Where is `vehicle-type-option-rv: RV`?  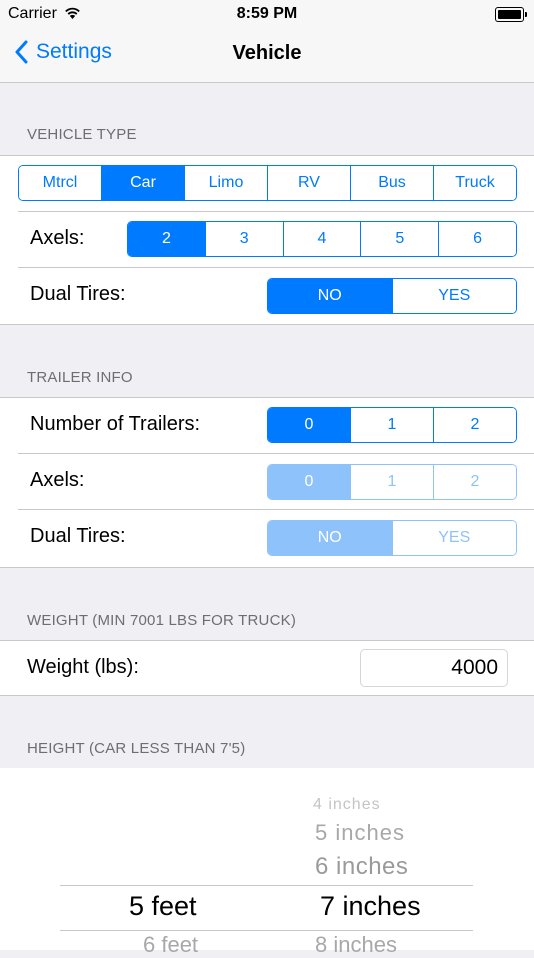
vehicle-type-option-rv: RV is located at coordinates (308, 183).